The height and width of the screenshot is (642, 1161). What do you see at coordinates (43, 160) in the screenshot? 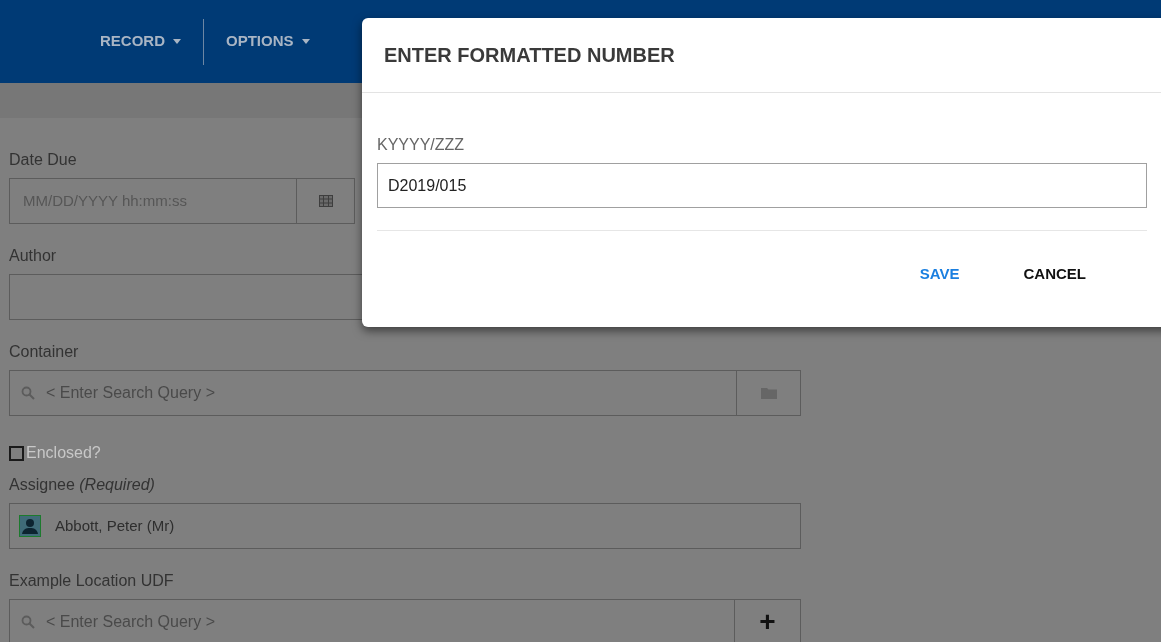
I see `field-label: Date Due` at bounding box center [43, 160].